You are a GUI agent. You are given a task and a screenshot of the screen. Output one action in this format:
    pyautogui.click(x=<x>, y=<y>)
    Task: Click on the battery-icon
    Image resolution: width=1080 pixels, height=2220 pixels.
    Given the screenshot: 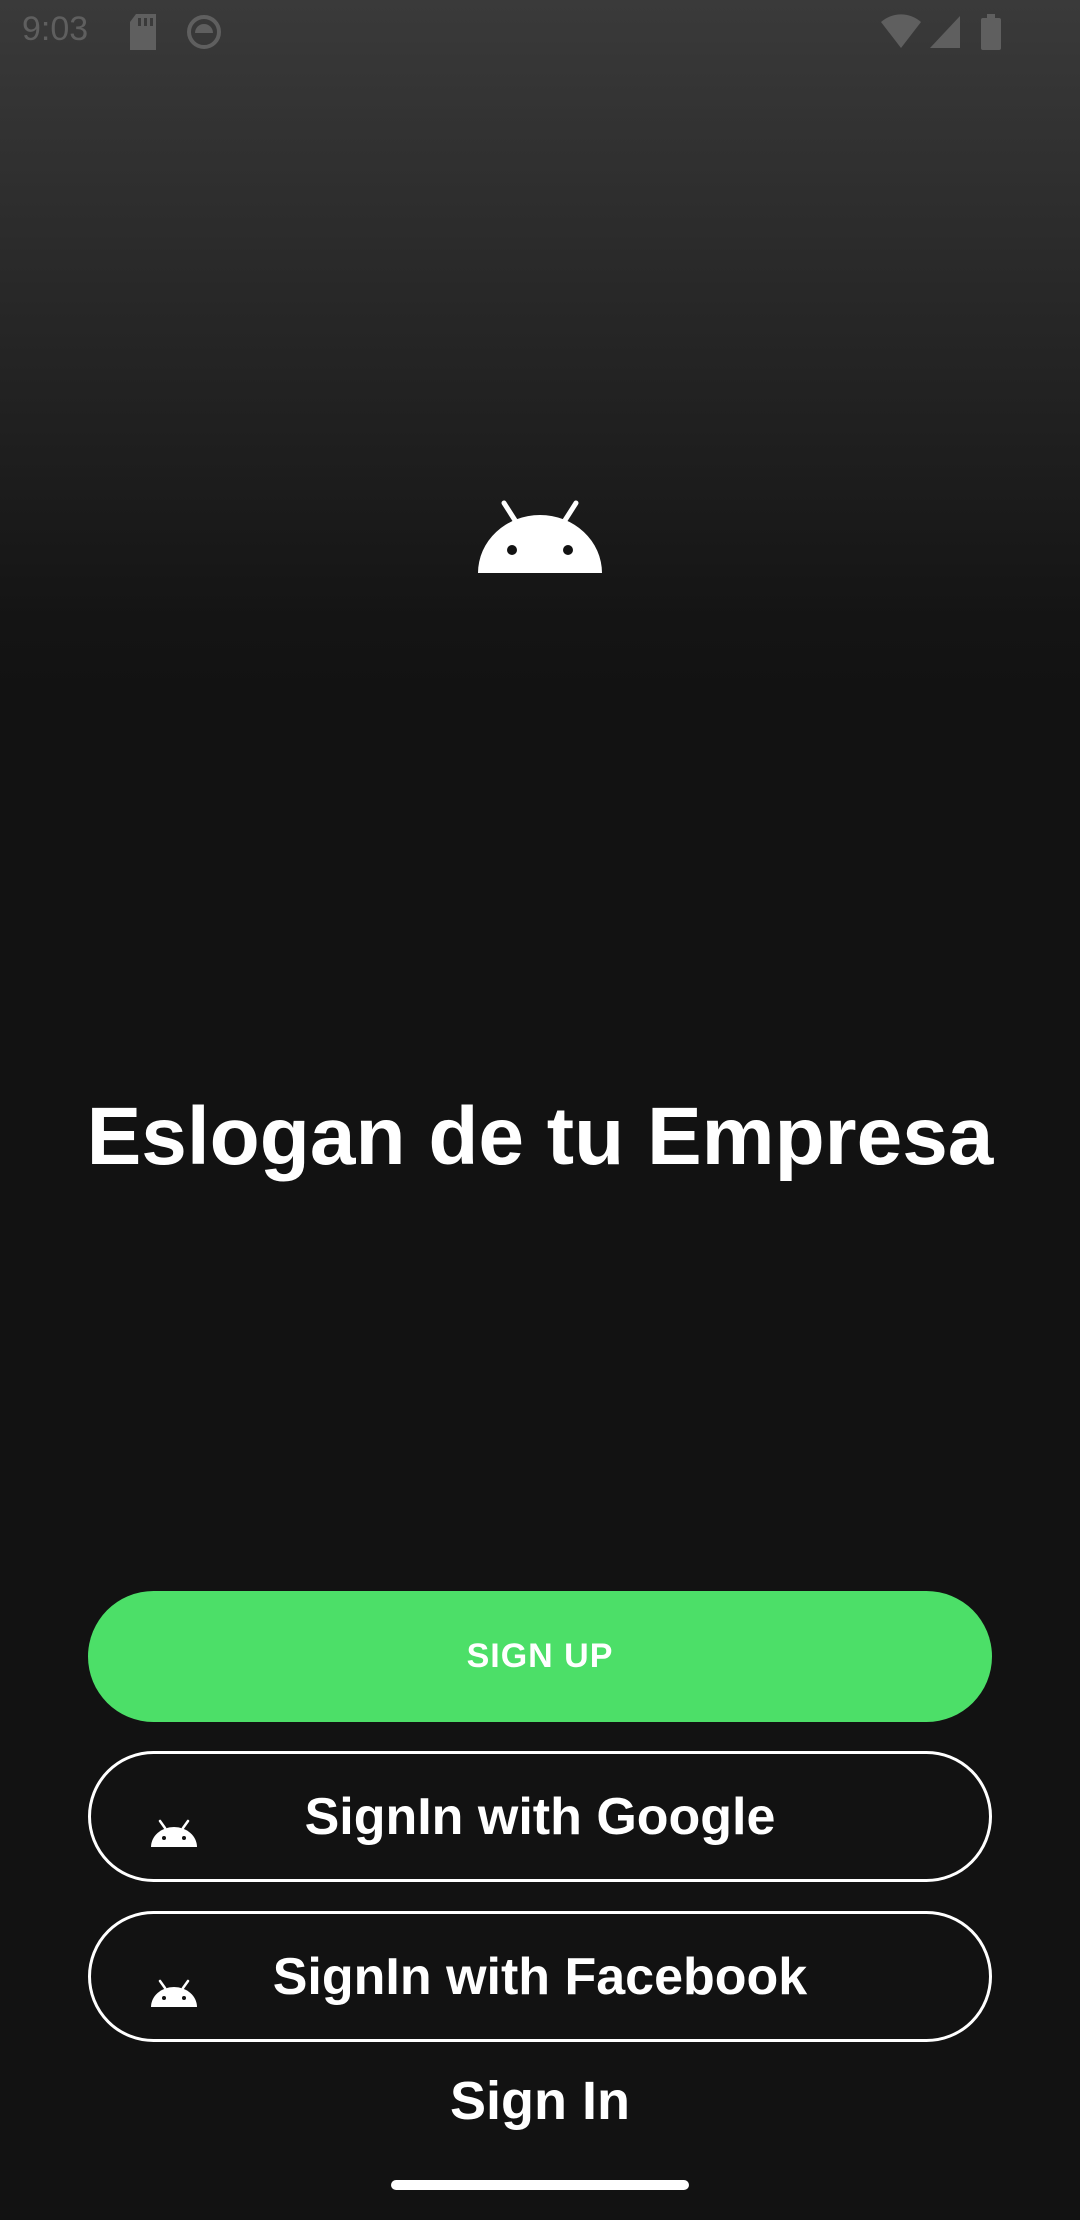 What is the action you would take?
    pyautogui.click(x=991, y=34)
    